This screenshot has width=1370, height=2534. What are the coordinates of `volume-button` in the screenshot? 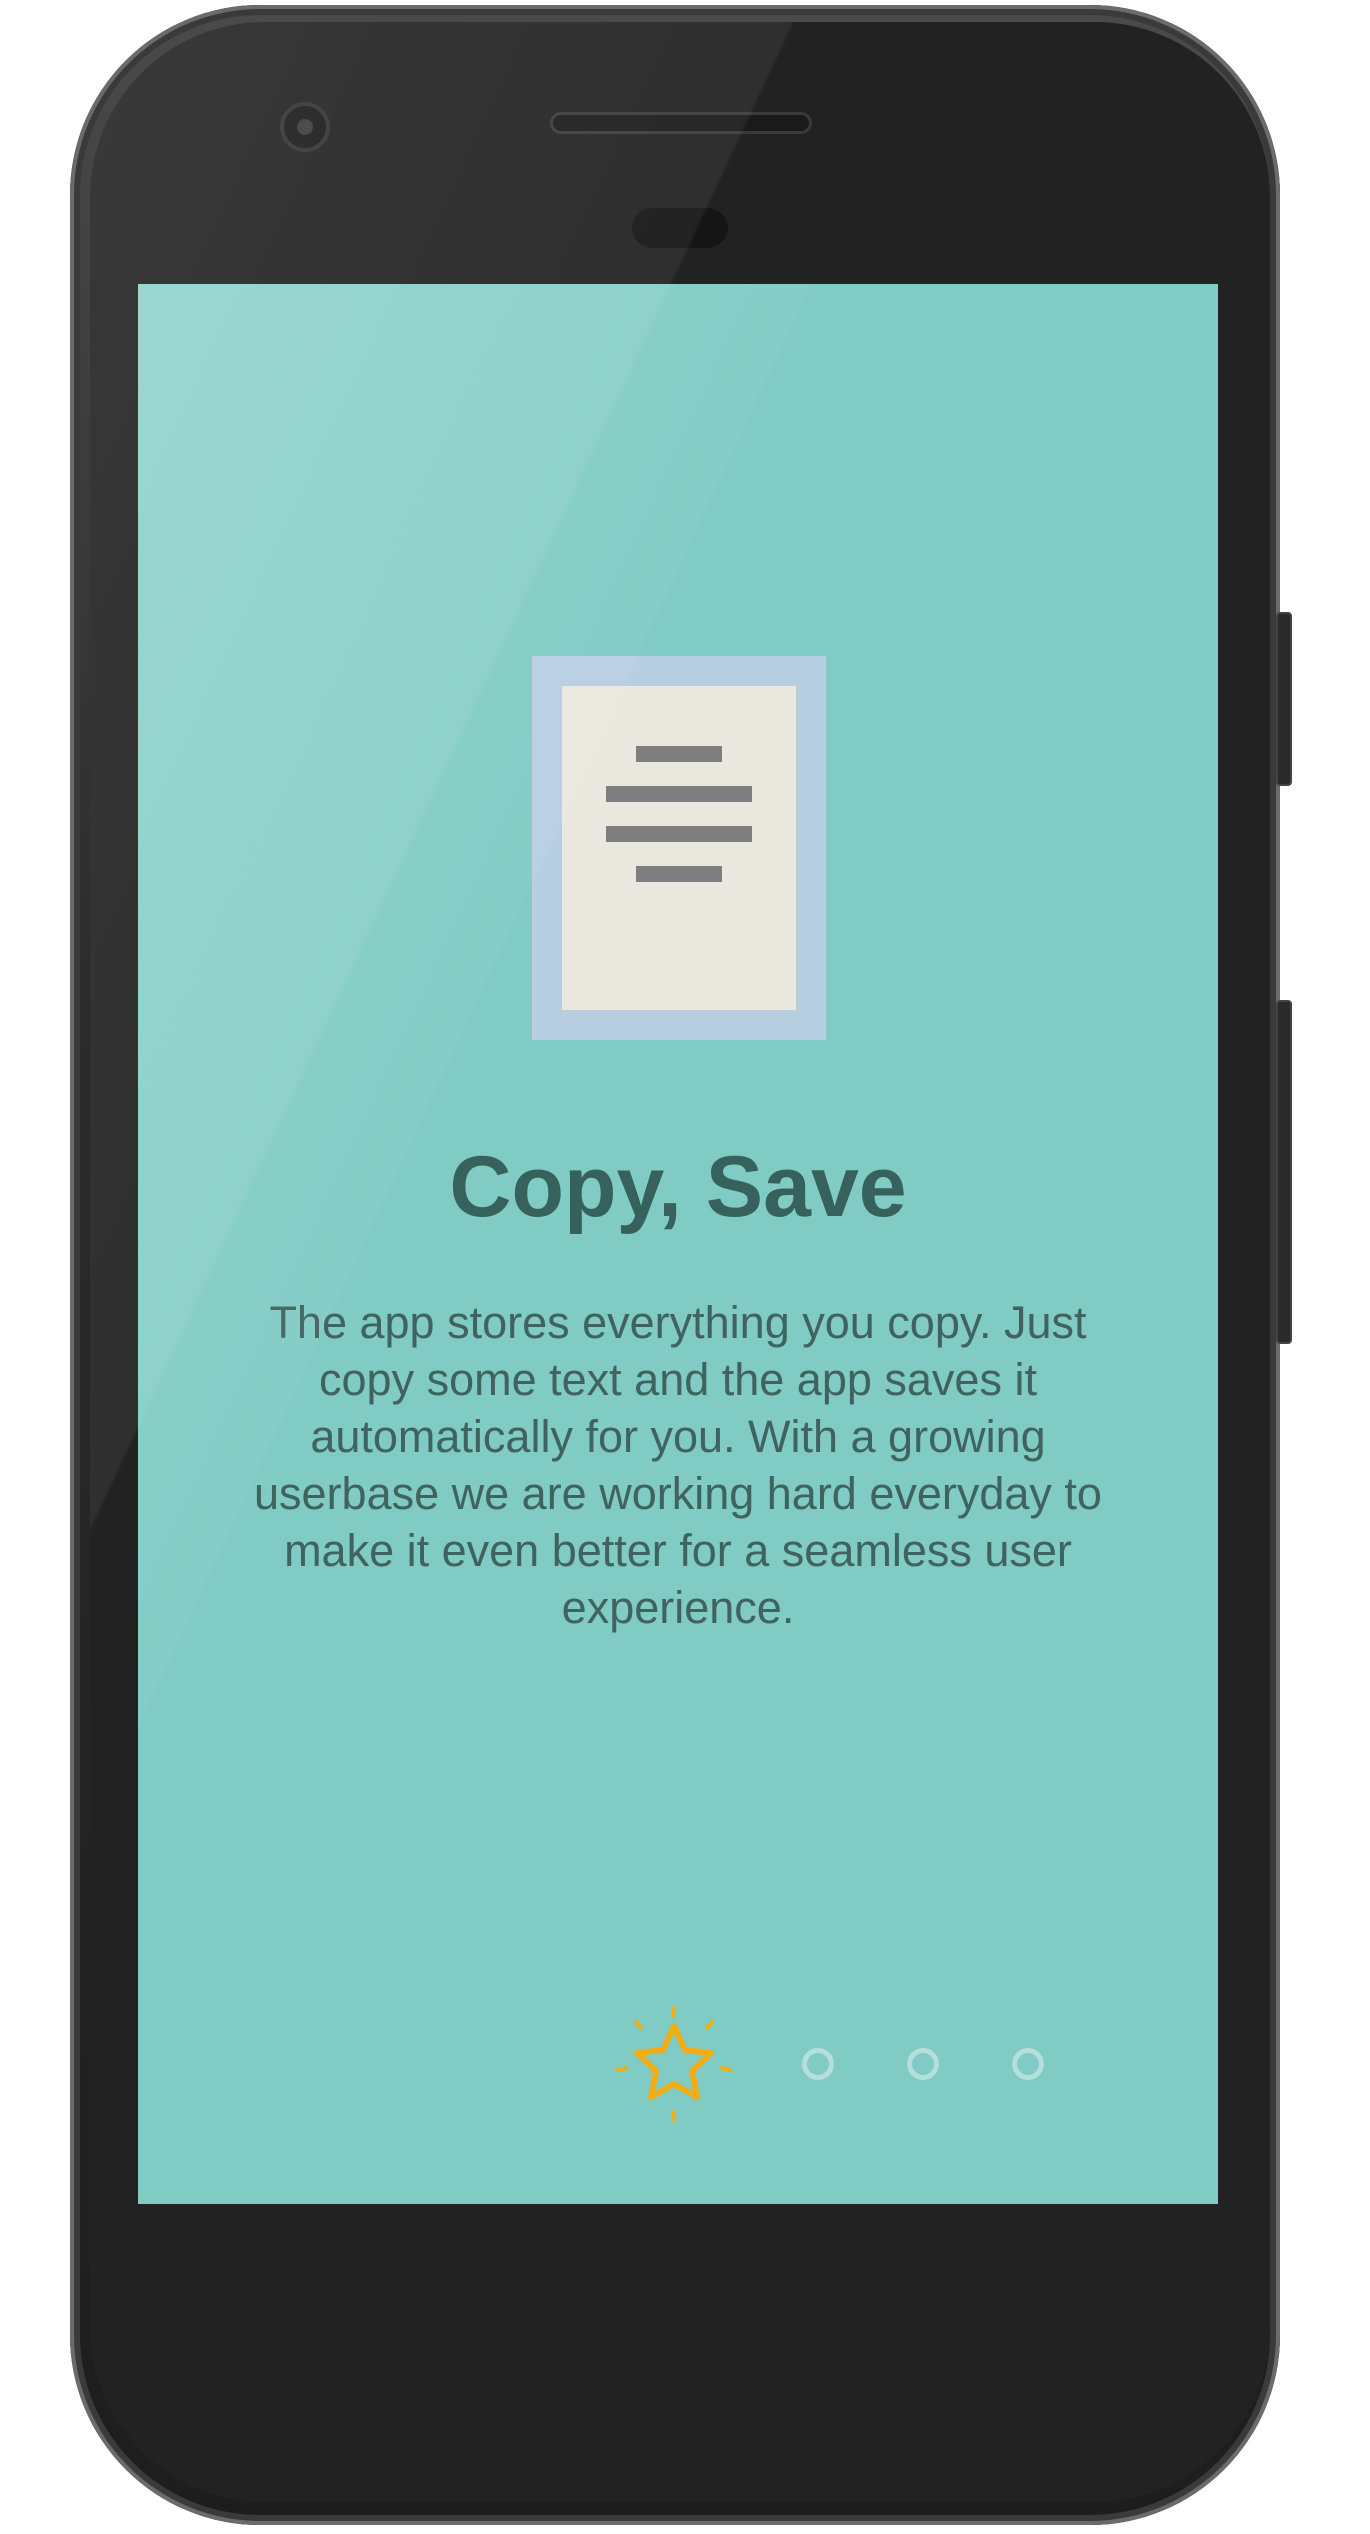 It's located at (1284, 699).